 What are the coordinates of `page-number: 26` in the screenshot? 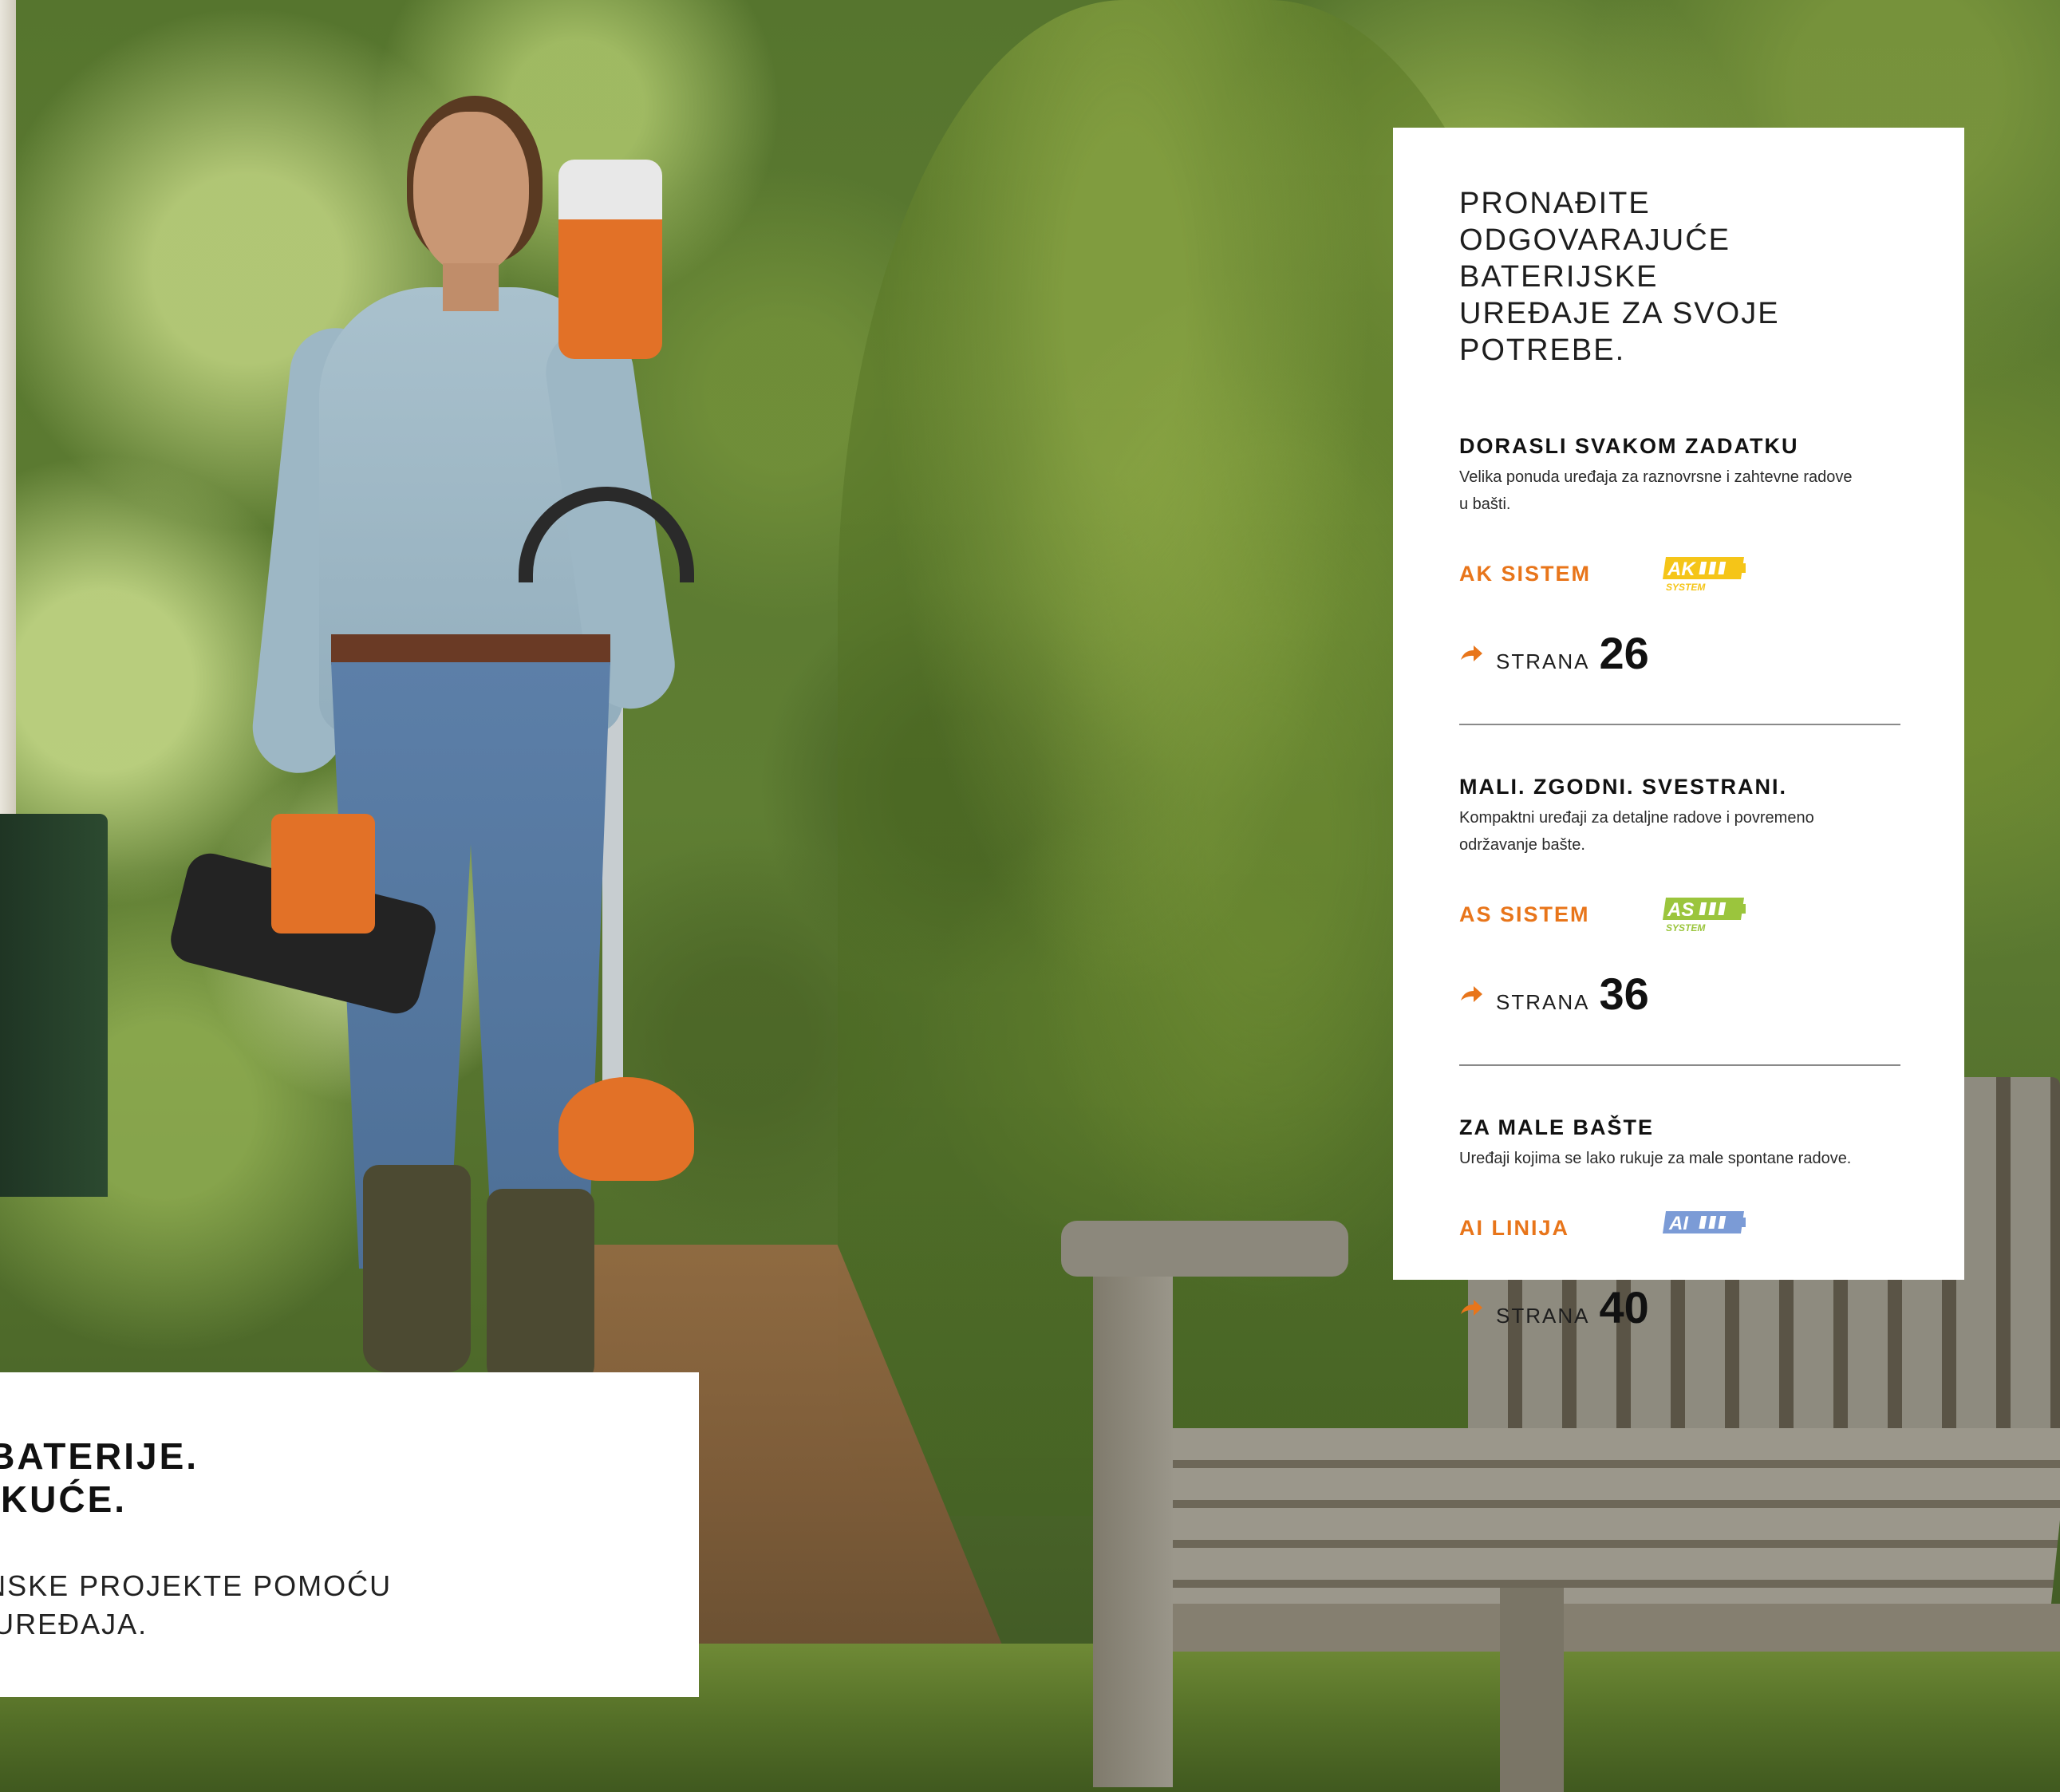 It's located at (1624, 653).